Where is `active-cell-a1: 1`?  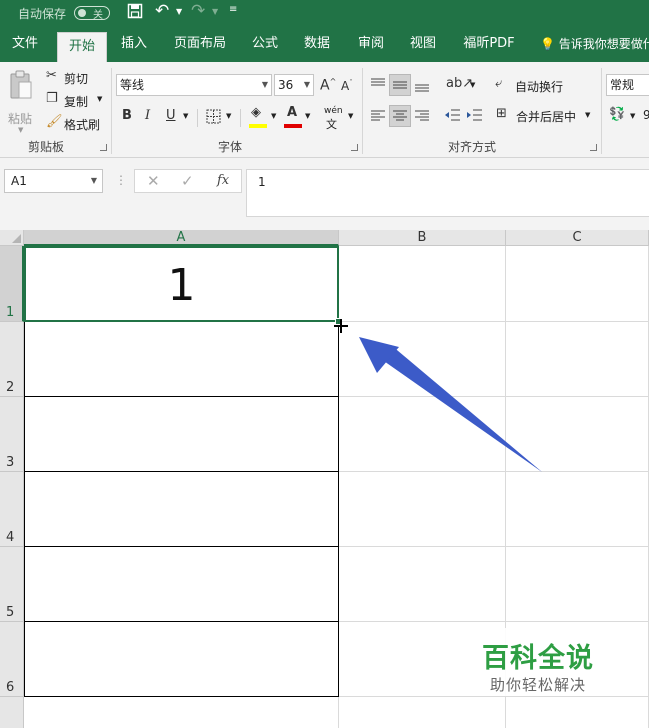 active-cell-a1: 1 is located at coordinates (181, 284).